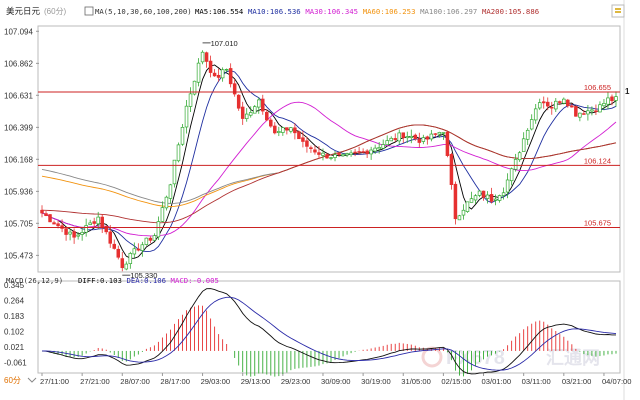  I want to click on level-label: 106.655, so click(597, 87).